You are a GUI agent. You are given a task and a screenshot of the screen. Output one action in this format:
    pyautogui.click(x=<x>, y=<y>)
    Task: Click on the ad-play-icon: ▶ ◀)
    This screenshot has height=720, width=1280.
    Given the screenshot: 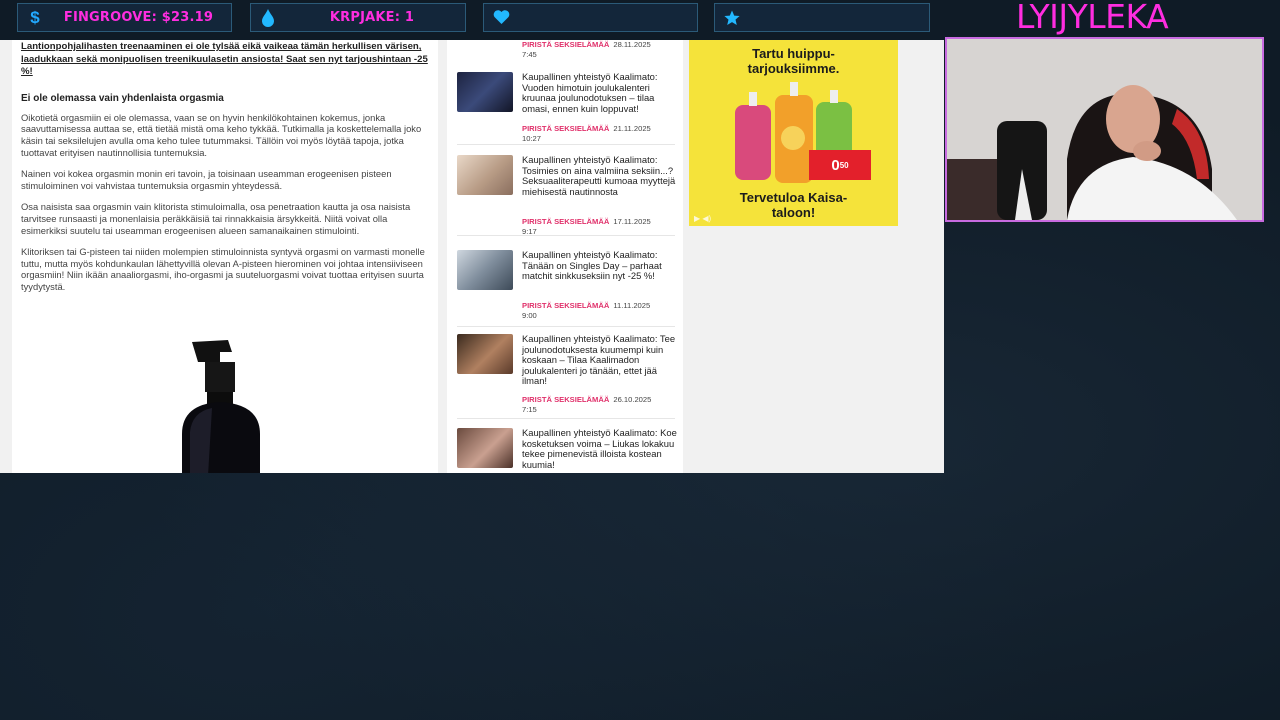 What is the action you would take?
    pyautogui.click(x=702, y=218)
    